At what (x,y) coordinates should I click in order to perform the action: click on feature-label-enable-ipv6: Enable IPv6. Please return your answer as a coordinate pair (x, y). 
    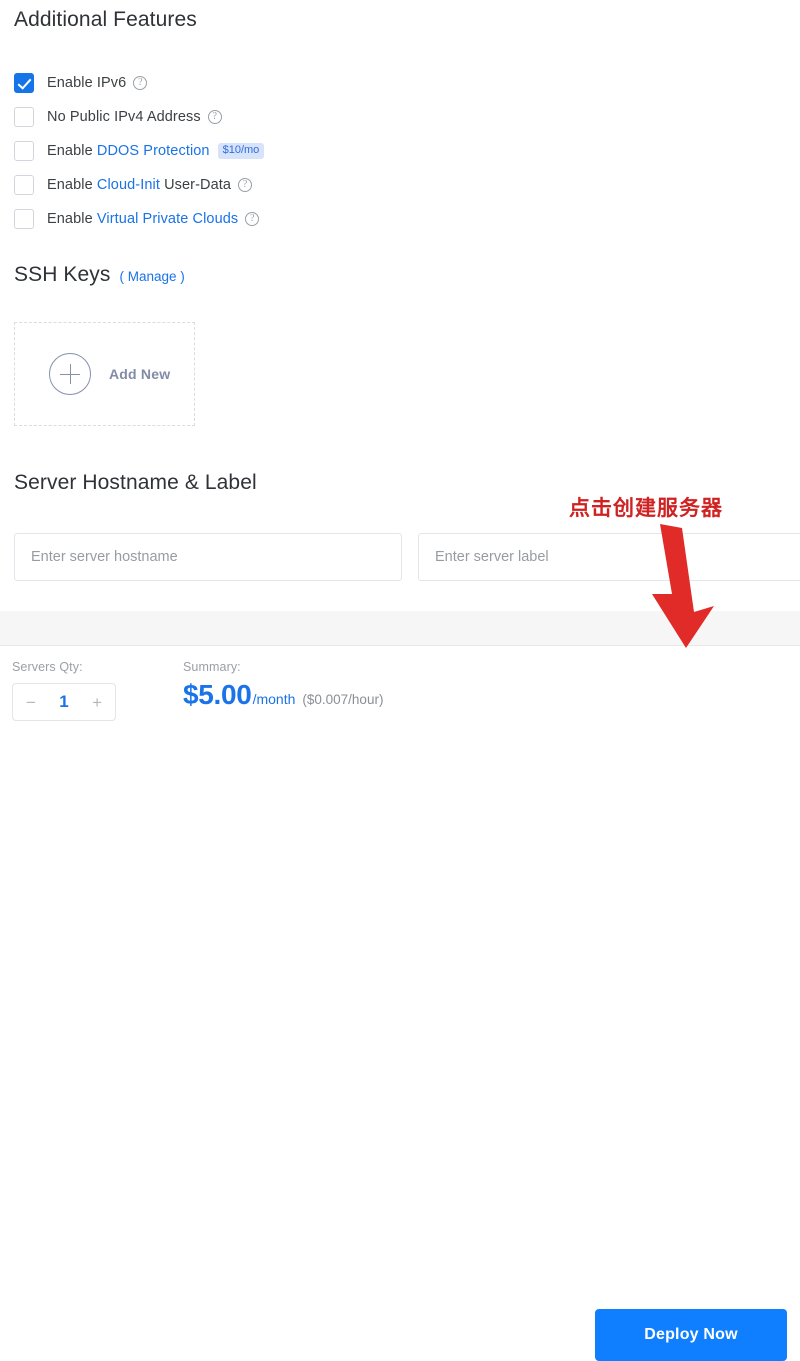
    Looking at the image, I should click on (87, 83).